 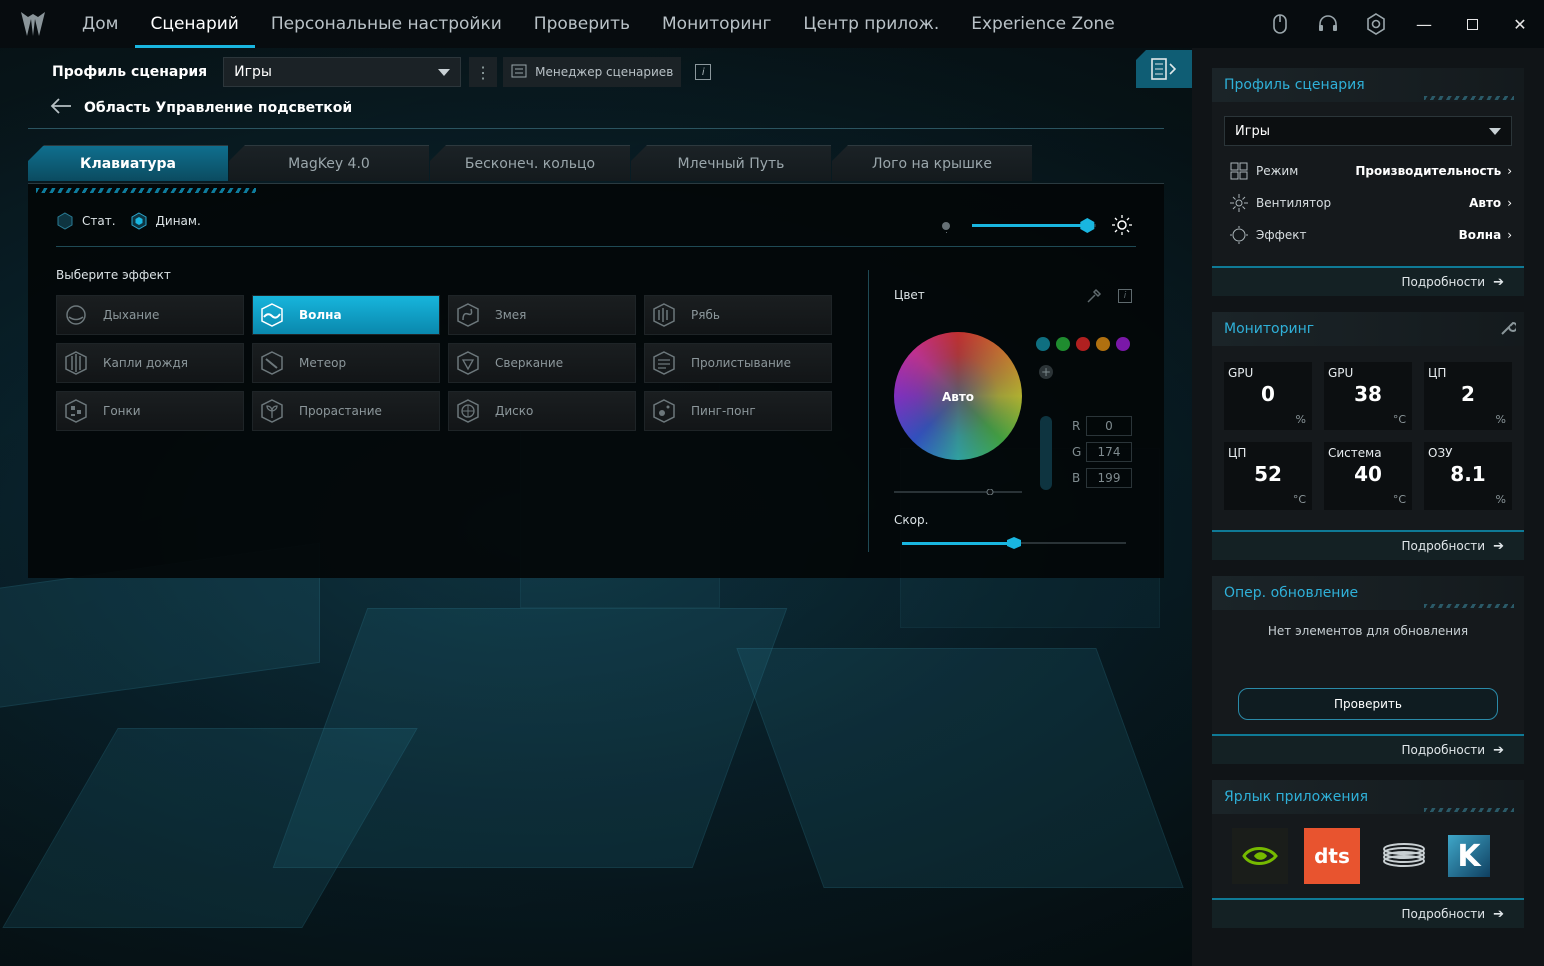 I want to click on close-icon: ✕, so click(x=1520, y=24).